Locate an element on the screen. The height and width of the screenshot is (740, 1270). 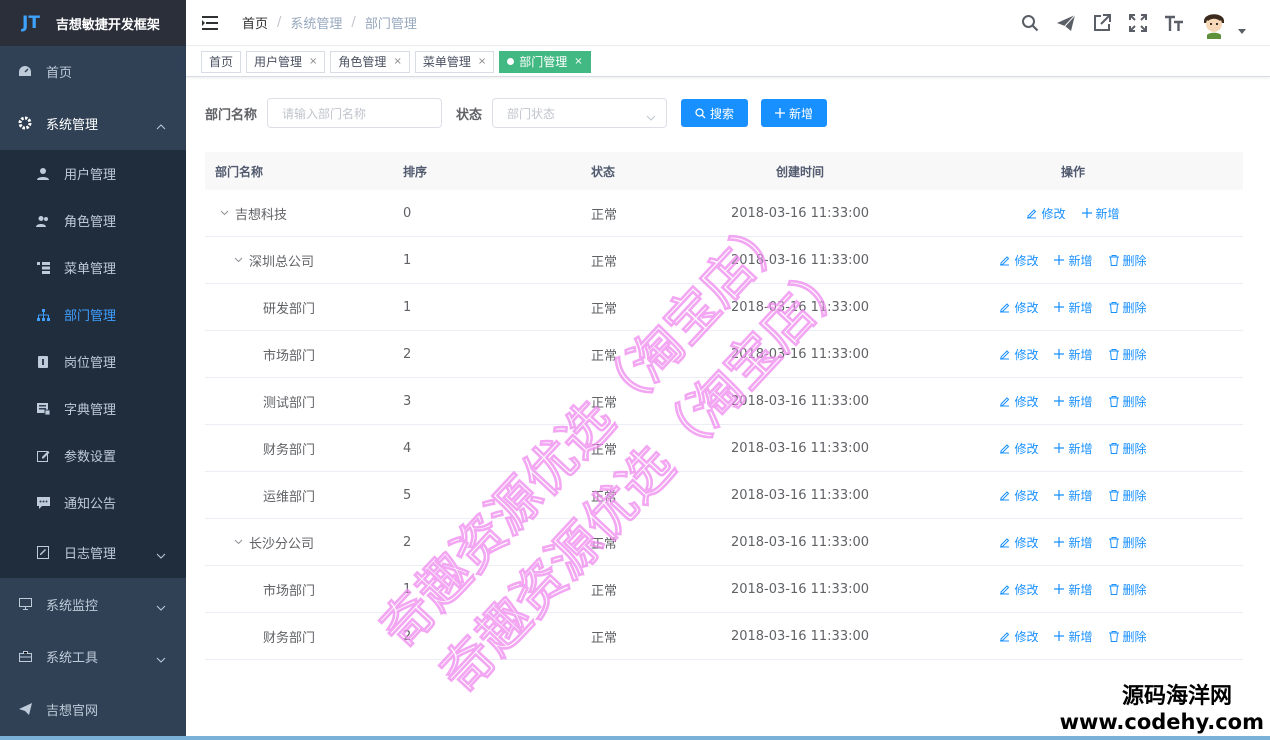
tag-roles: 角色管理 × is located at coordinates (370, 61).